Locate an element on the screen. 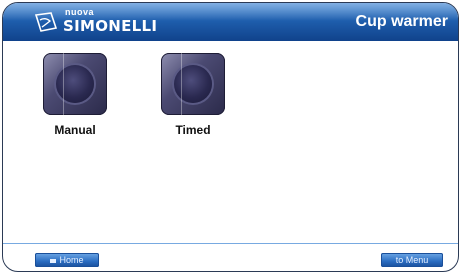 This screenshot has width=461, height=274. page-title: Cup warmer is located at coordinates (401, 21).